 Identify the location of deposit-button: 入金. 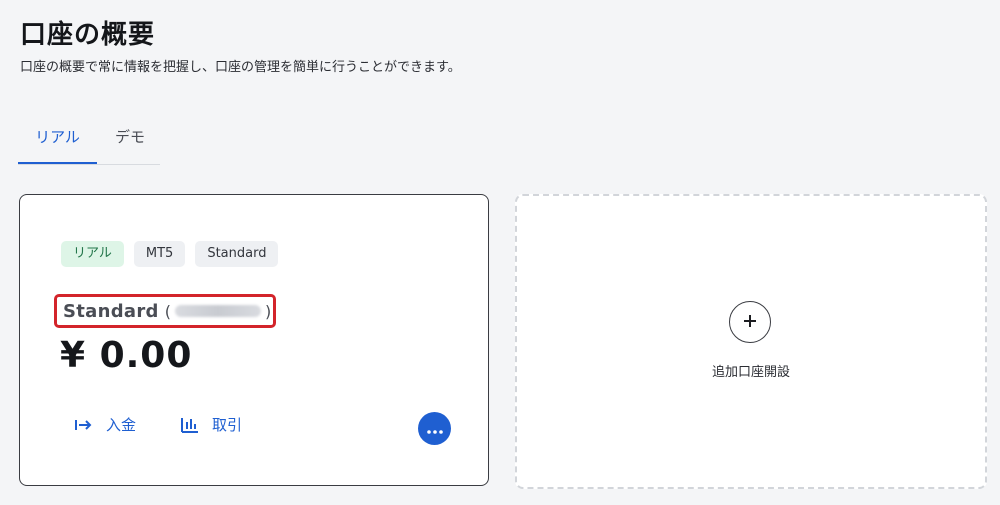
(105, 424).